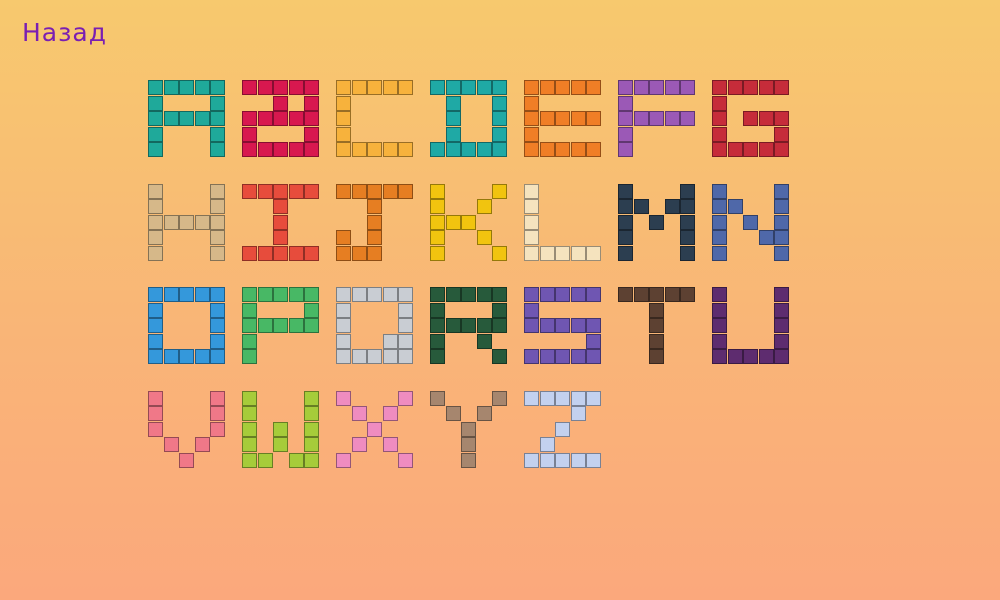  What do you see at coordinates (187, 119) in the screenshot?
I see `letter-a: A` at bounding box center [187, 119].